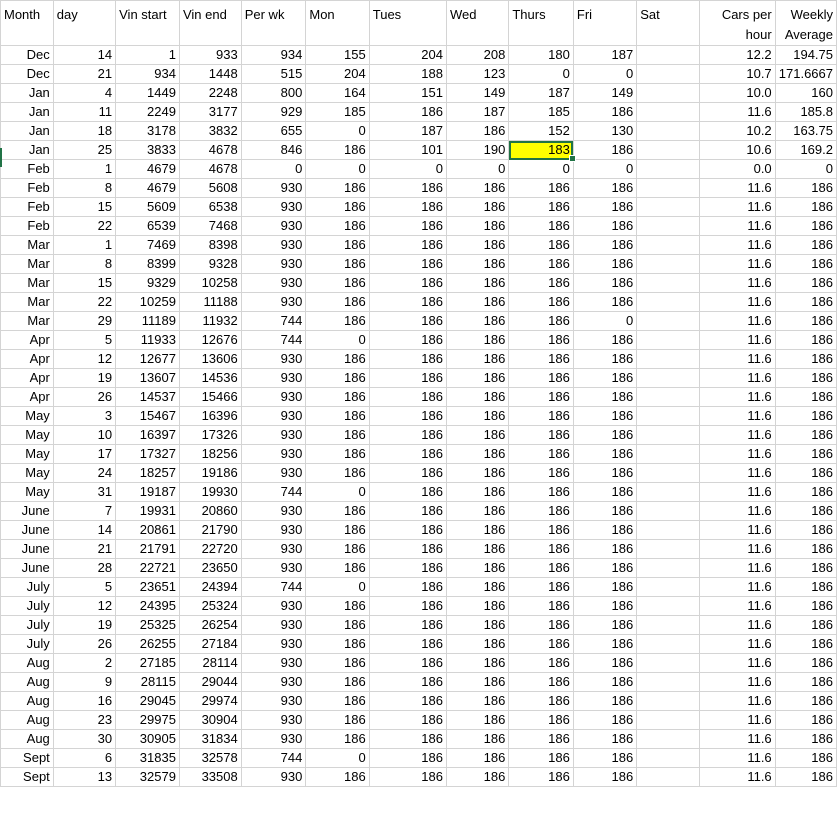 This screenshot has width=837, height=832. I want to click on cell-vin-end: 17326, so click(210, 435).